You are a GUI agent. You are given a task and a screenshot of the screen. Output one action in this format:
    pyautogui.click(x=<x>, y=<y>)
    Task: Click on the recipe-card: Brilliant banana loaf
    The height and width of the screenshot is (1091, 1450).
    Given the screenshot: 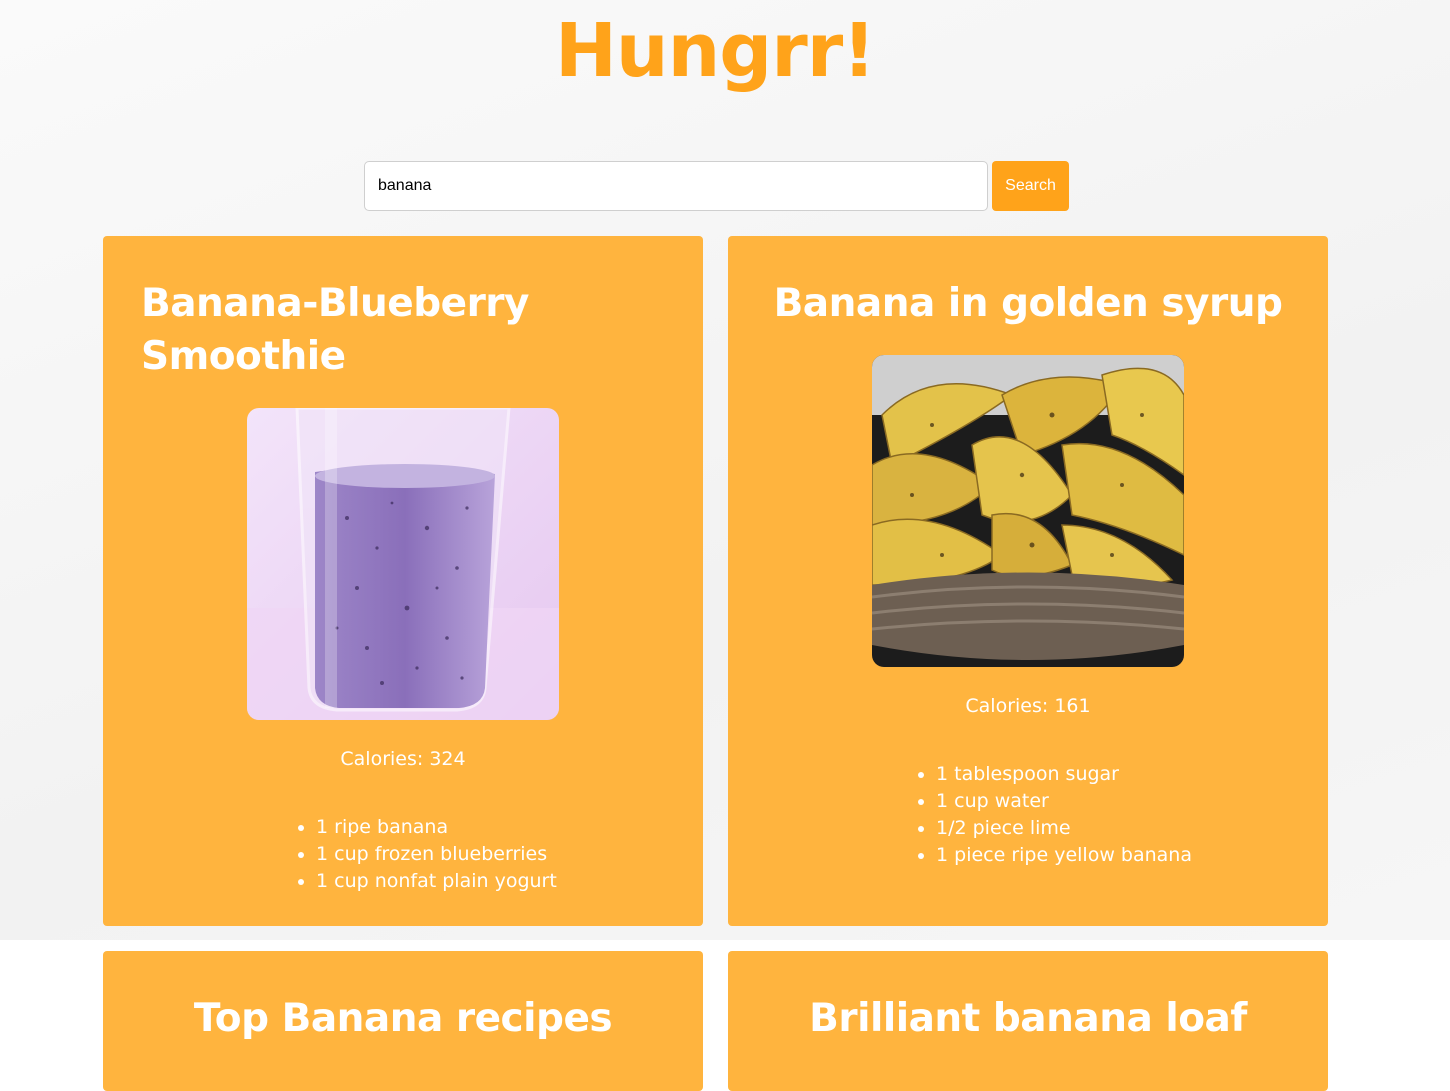 What is the action you would take?
    pyautogui.click(x=1028, y=1021)
    